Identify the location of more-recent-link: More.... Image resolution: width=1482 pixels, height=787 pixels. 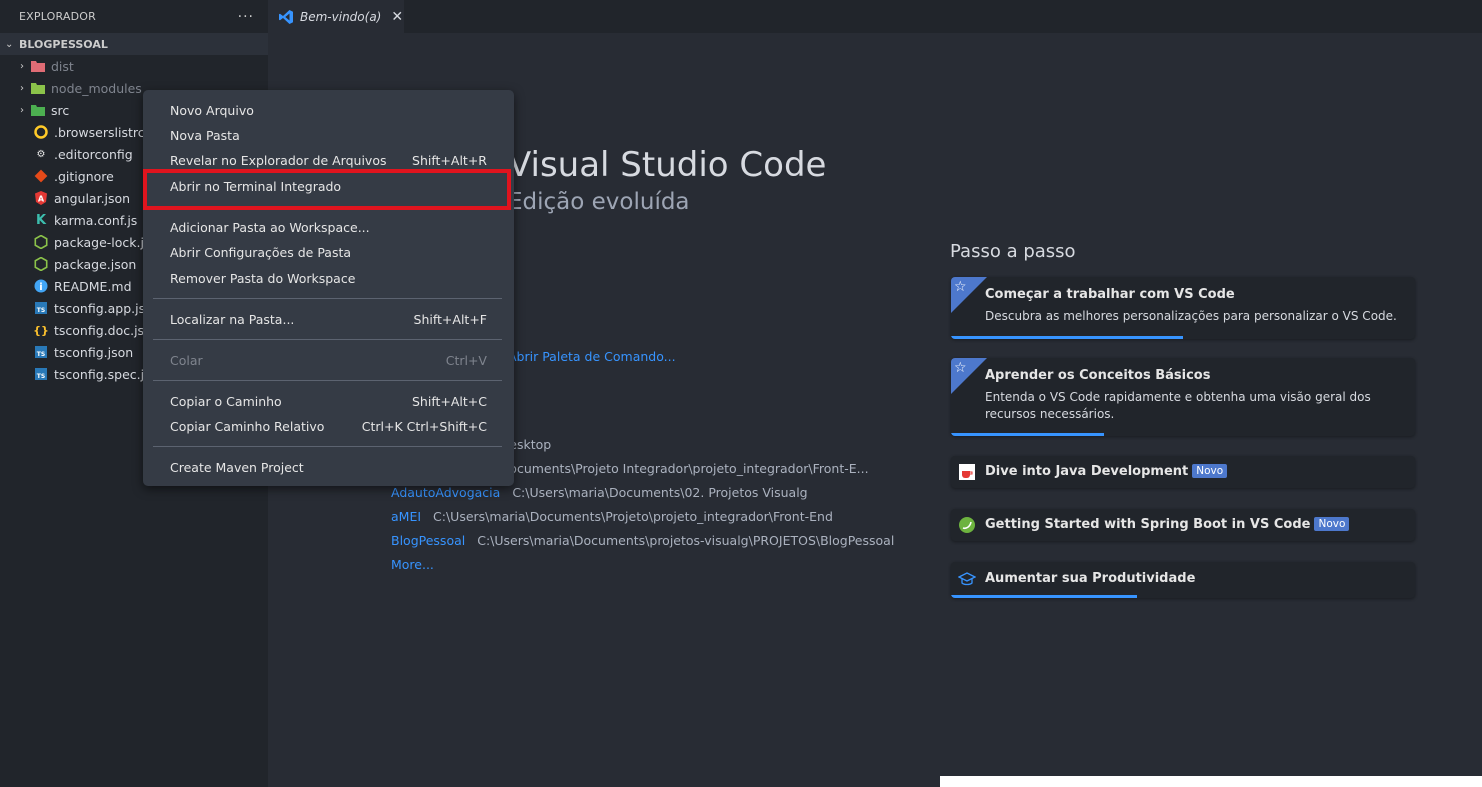
(412, 564).